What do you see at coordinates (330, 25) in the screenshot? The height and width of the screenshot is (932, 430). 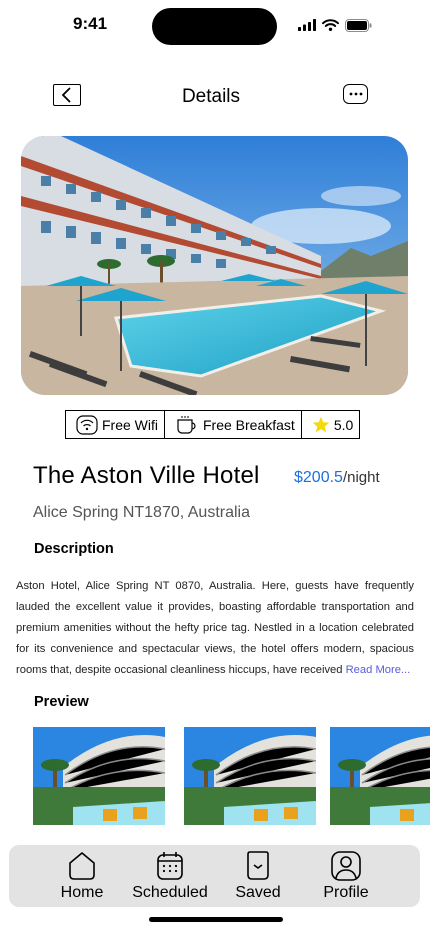 I see `wifi-signal-icon` at bounding box center [330, 25].